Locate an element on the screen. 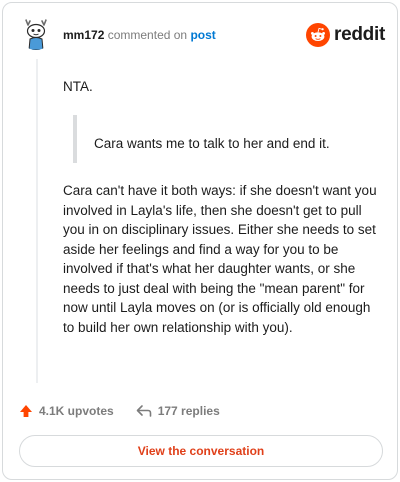 The image size is (400, 482). post-link: post is located at coordinates (202, 35).